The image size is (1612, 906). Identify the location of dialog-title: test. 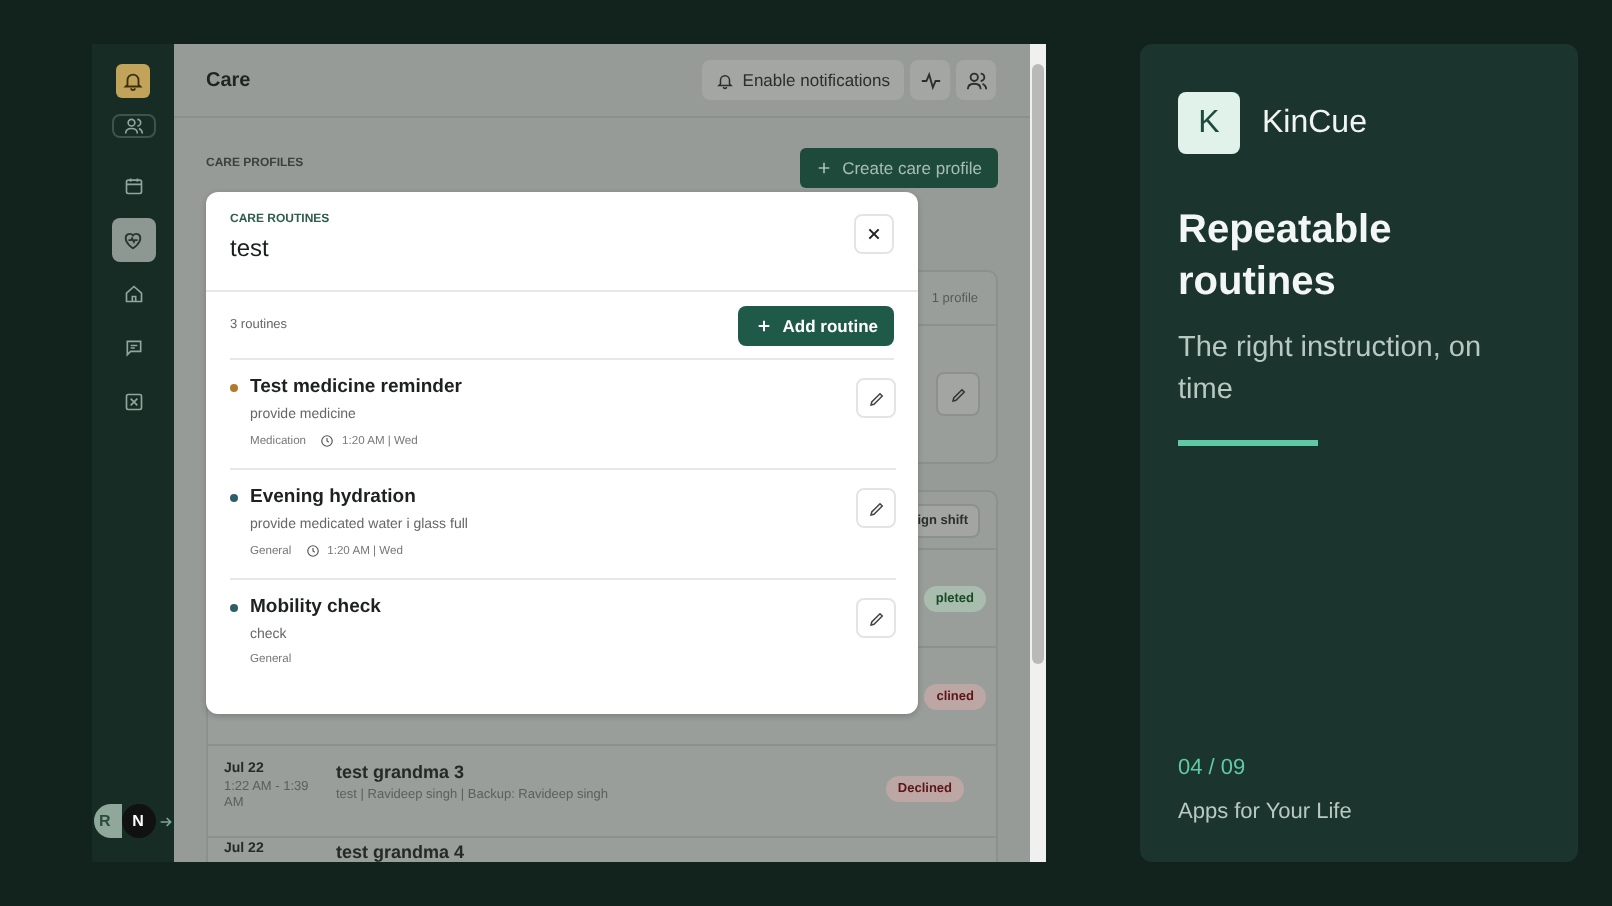
(250, 248).